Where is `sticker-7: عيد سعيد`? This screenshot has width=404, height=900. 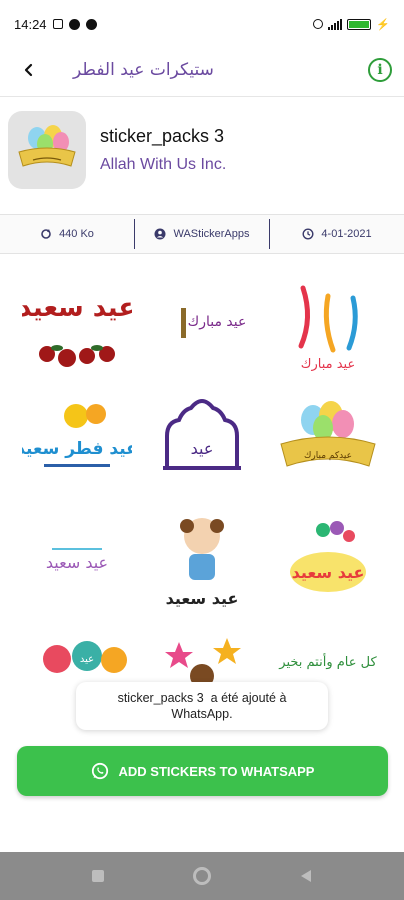
sticker-7: عيد سعيد is located at coordinates (77, 561).